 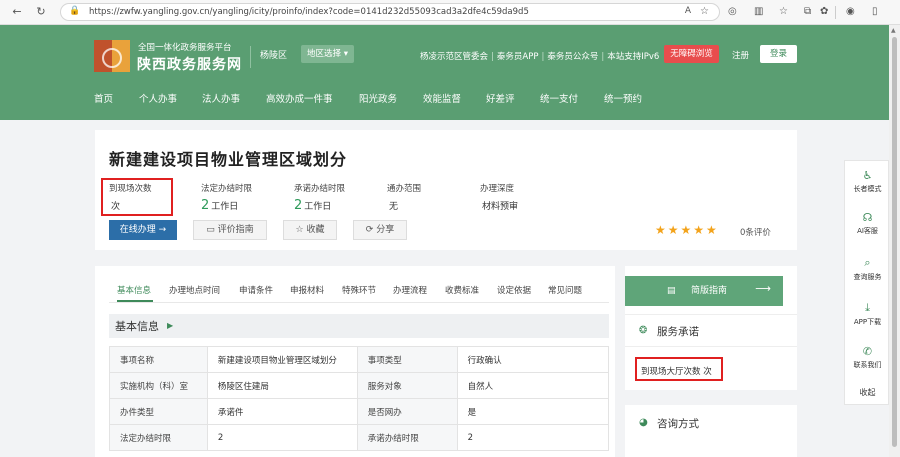 What do you see at coordinates (671, 291) in the screenshot?
I see `document-icon: ▤` at bounding box center [671, 291].